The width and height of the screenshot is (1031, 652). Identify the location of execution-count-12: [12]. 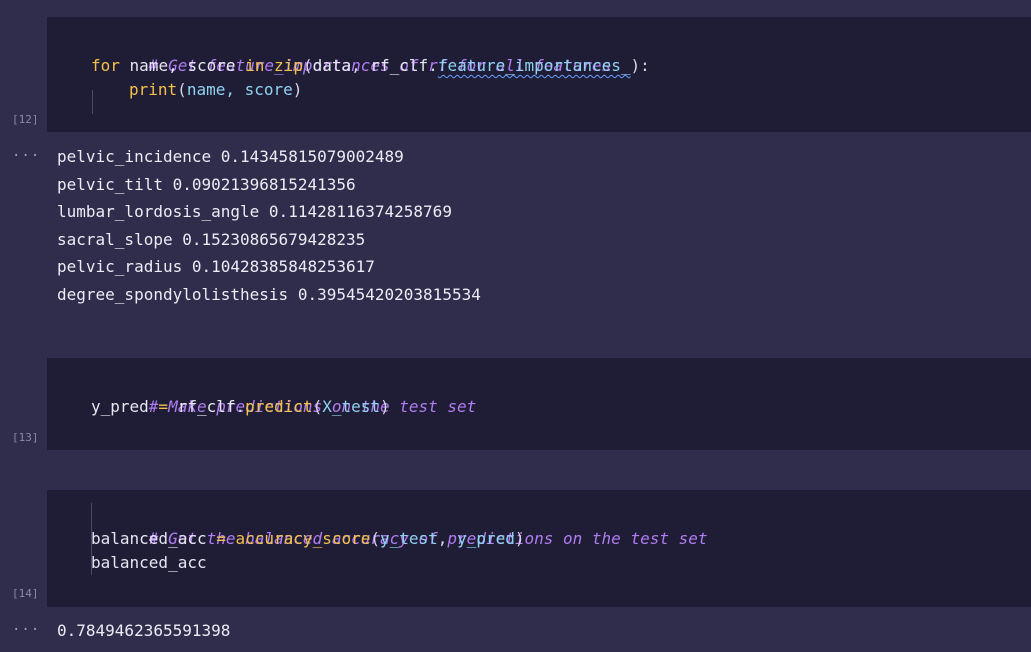
(25, 119).